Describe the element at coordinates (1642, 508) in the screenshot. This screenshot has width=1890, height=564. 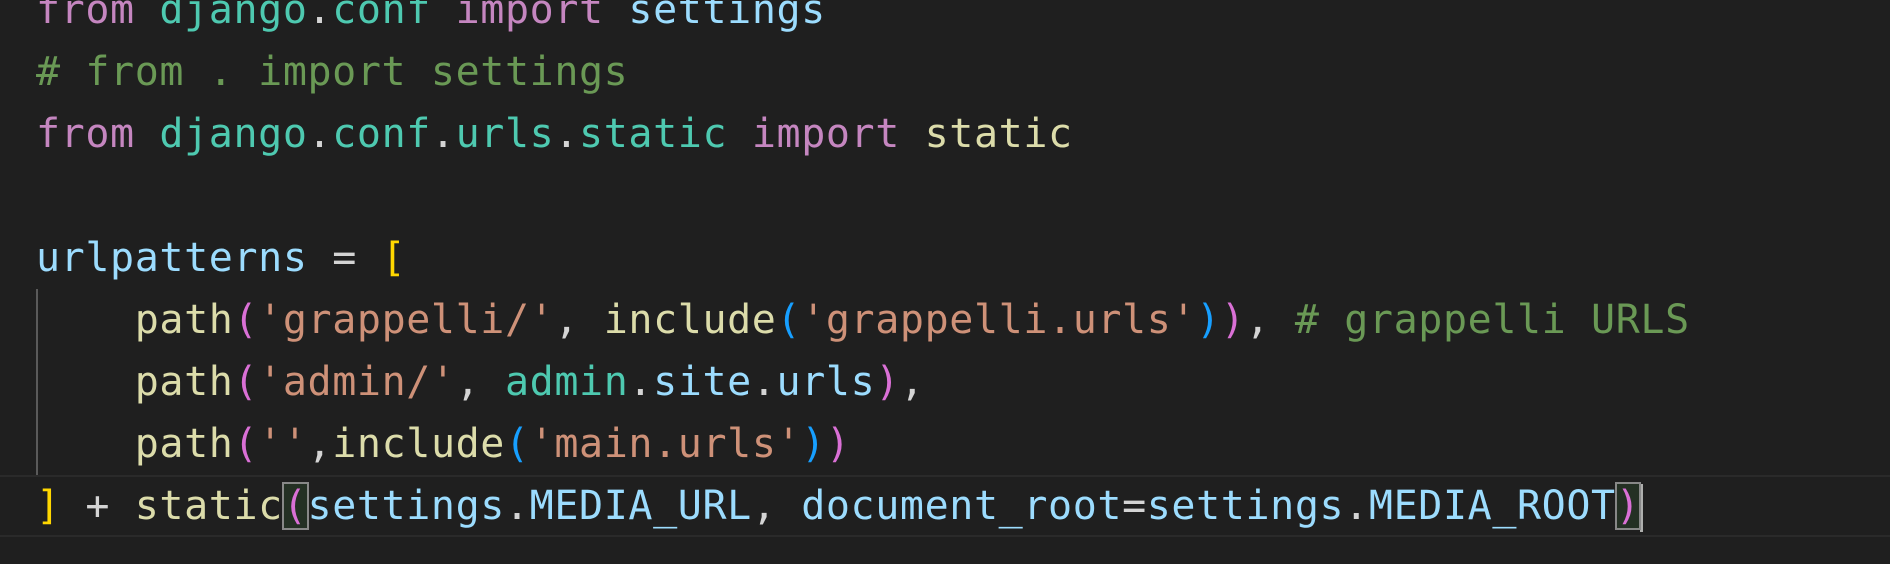
I see `text-cursor` at that location.